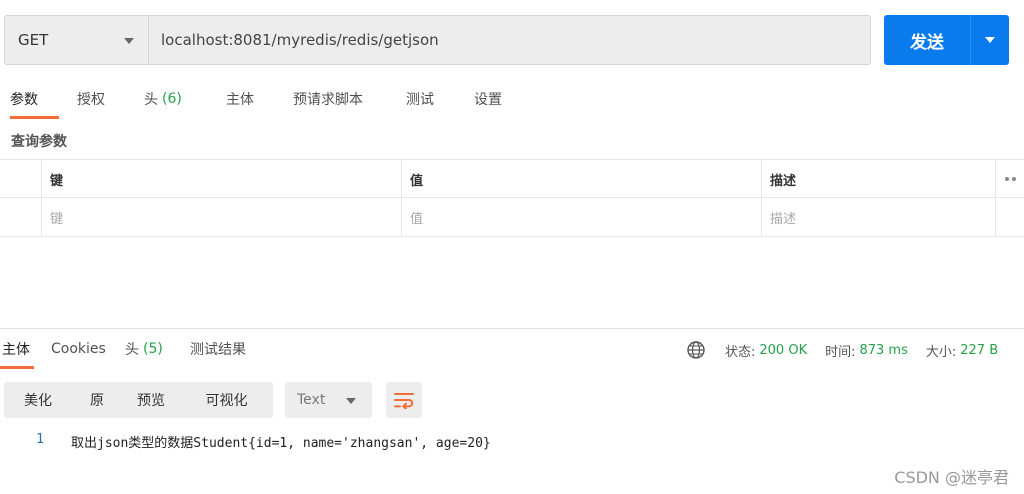  I want to click on tab-authorization: 授权, so click(101, 99).